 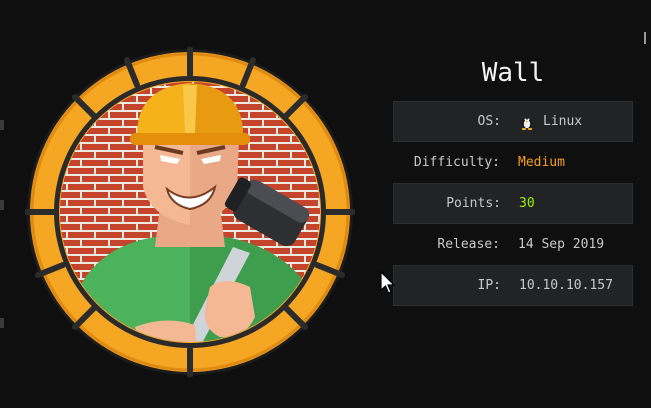 What do you see at coordinates (468, 244) in the screenshot?
I see `release-label: Release:` at bounding box center [468, 244].